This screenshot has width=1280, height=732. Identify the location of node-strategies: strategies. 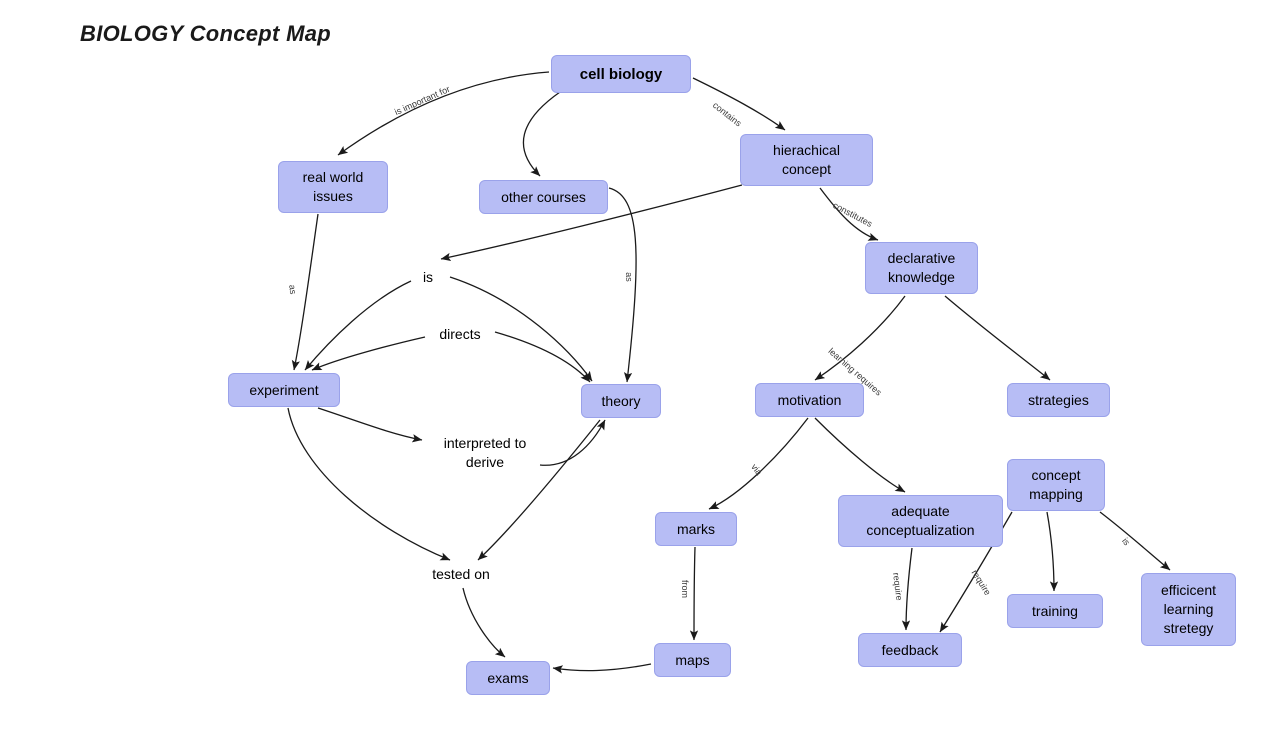
(1058, 400).